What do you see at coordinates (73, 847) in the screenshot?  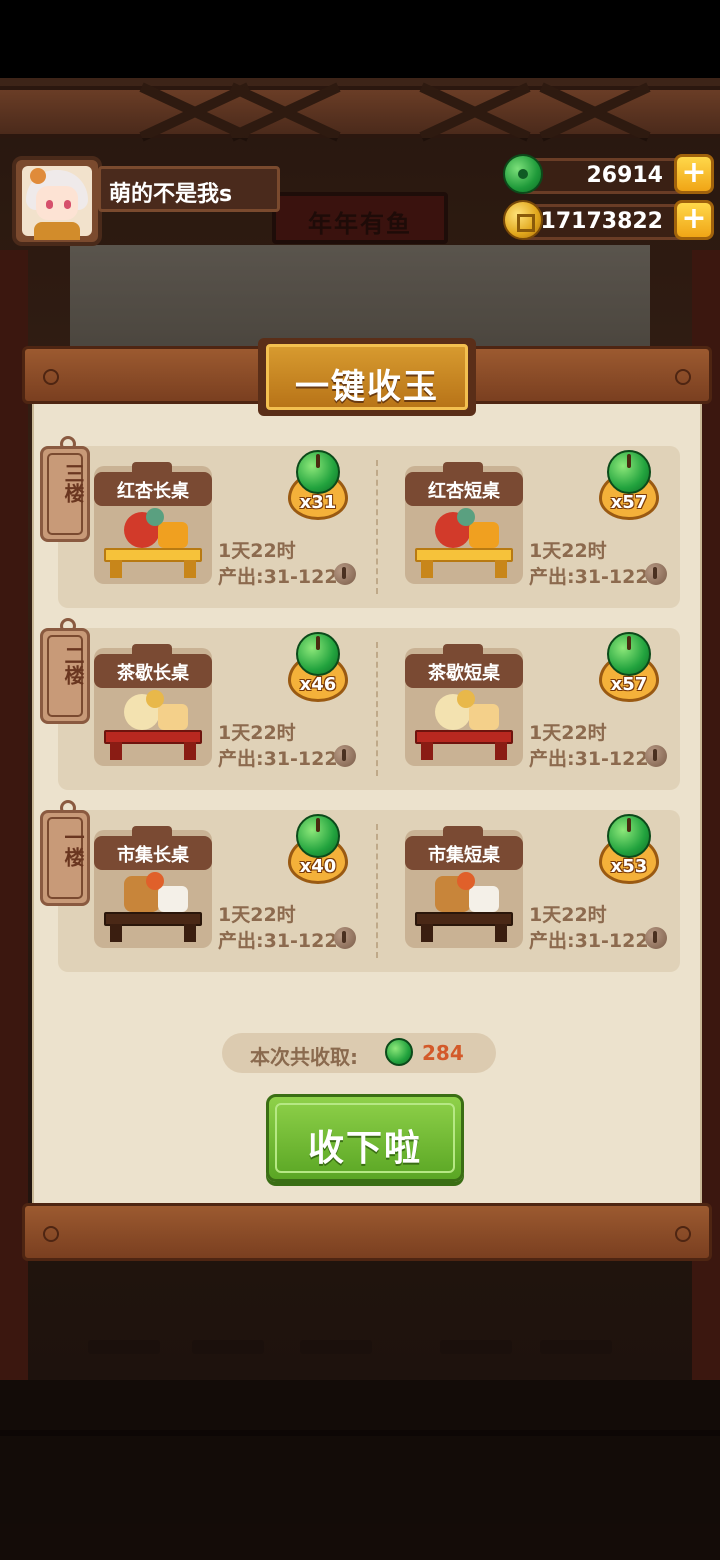 I see `floor-label: 一楼` at bounding box center [73, 847].